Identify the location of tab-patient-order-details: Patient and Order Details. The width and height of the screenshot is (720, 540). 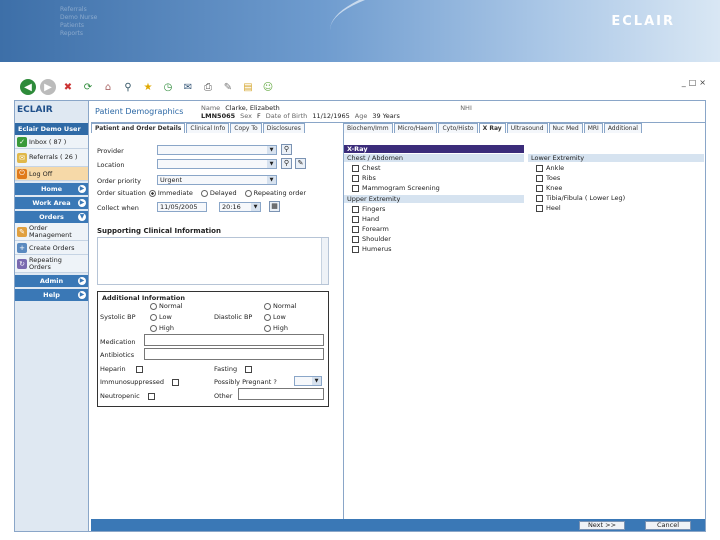
(138, 128).